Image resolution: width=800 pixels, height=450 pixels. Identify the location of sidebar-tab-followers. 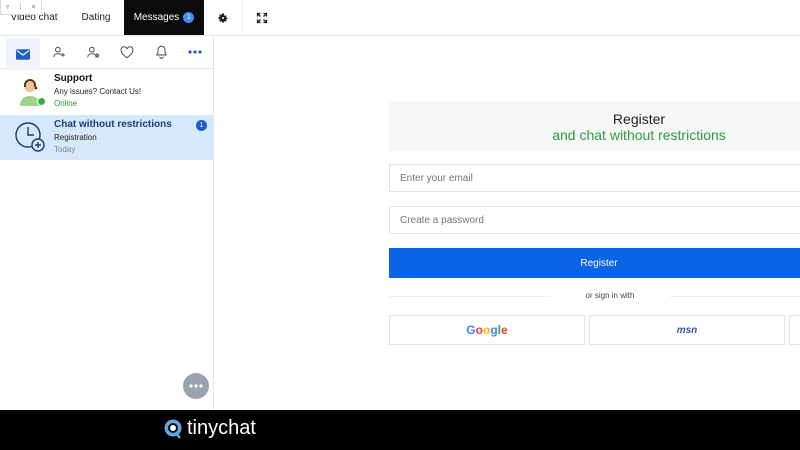
(93, 52).